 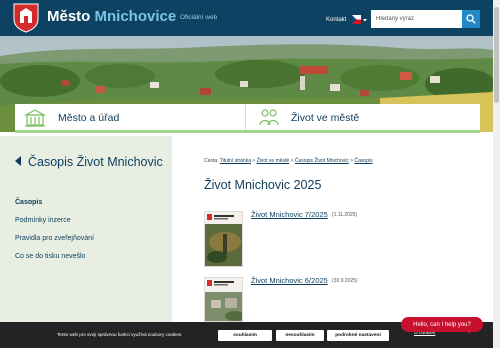 I want to click on issue-date: (1.11.2025), so click(x=345, y=215).